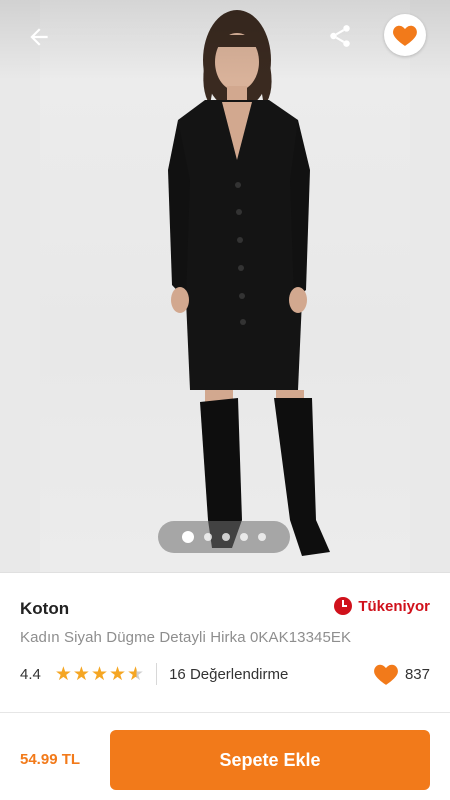 This screenshot has width=450, height=800. I want to click on clock-icon, so click(343, 606).